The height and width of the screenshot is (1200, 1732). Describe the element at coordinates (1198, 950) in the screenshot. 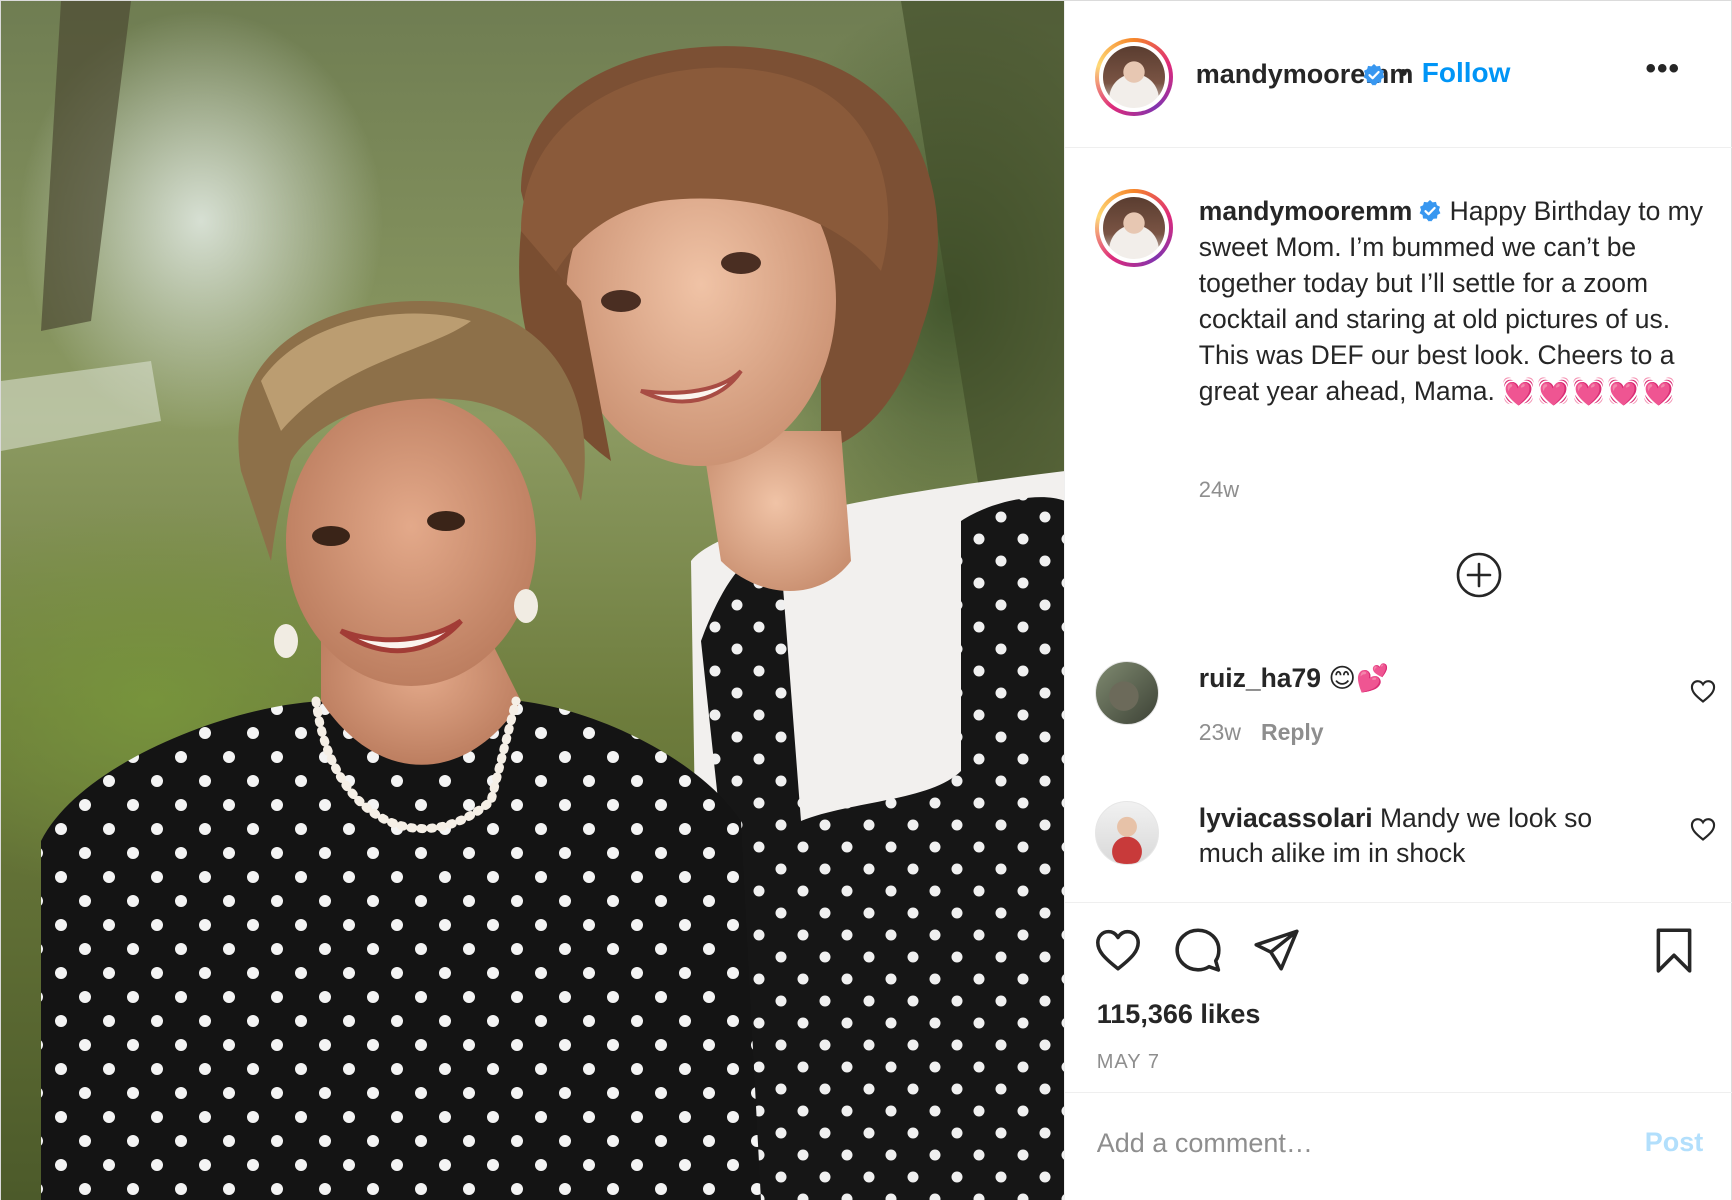

I see `comment-icon` at that location.